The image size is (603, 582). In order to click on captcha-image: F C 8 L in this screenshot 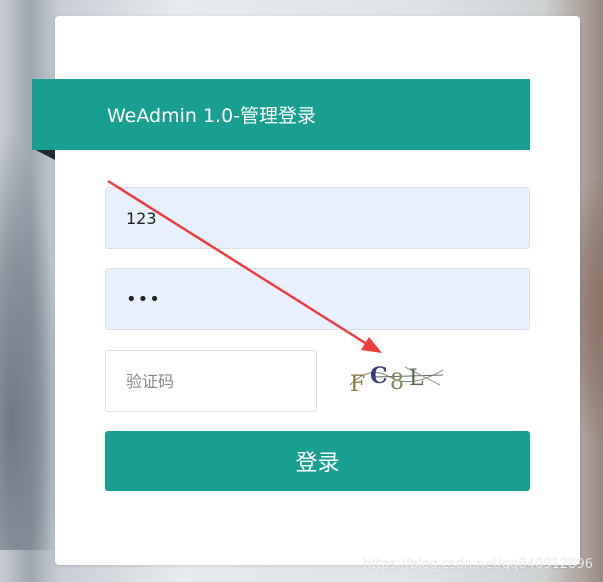, I will do `click(395, 377)`.